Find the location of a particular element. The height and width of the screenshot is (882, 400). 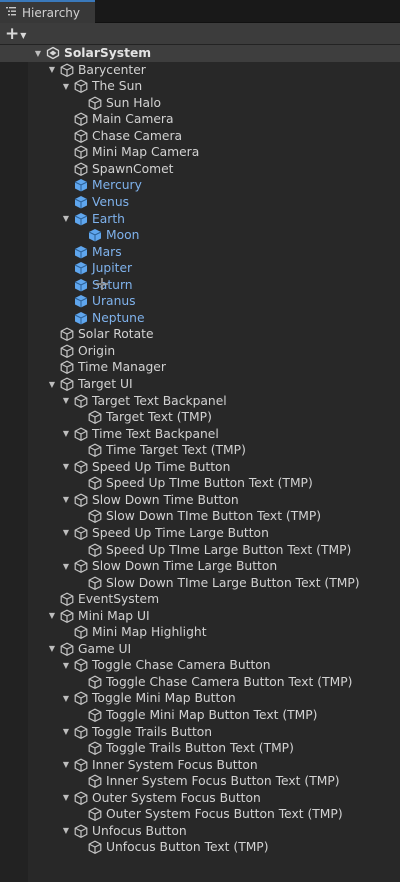

tree-item-time-target-text-tmp: Time Target Text (TMP) is located at coordinates (200, 450).